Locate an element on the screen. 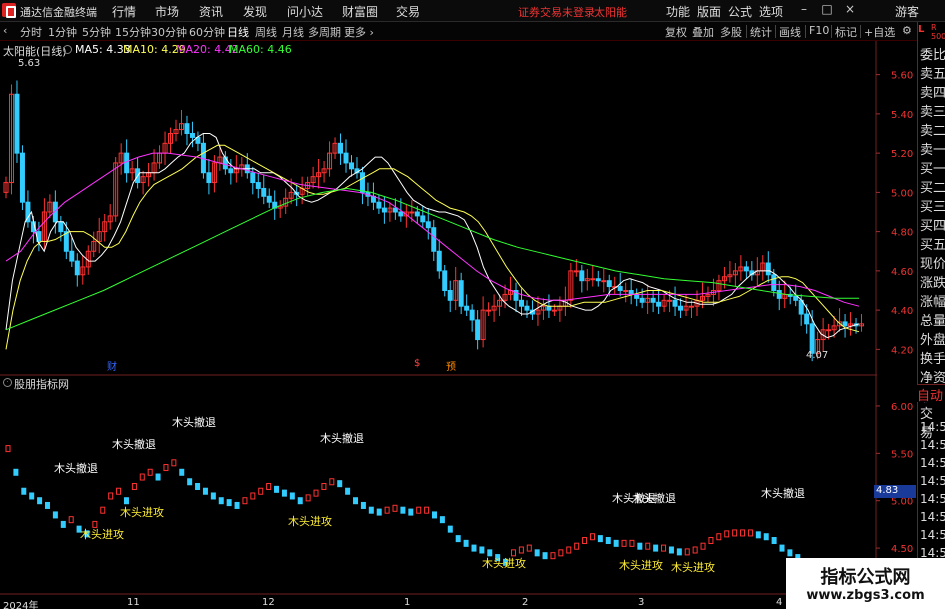 The image size is (945, 609). menu-function: 功能 is located at coordinates (678, 11).